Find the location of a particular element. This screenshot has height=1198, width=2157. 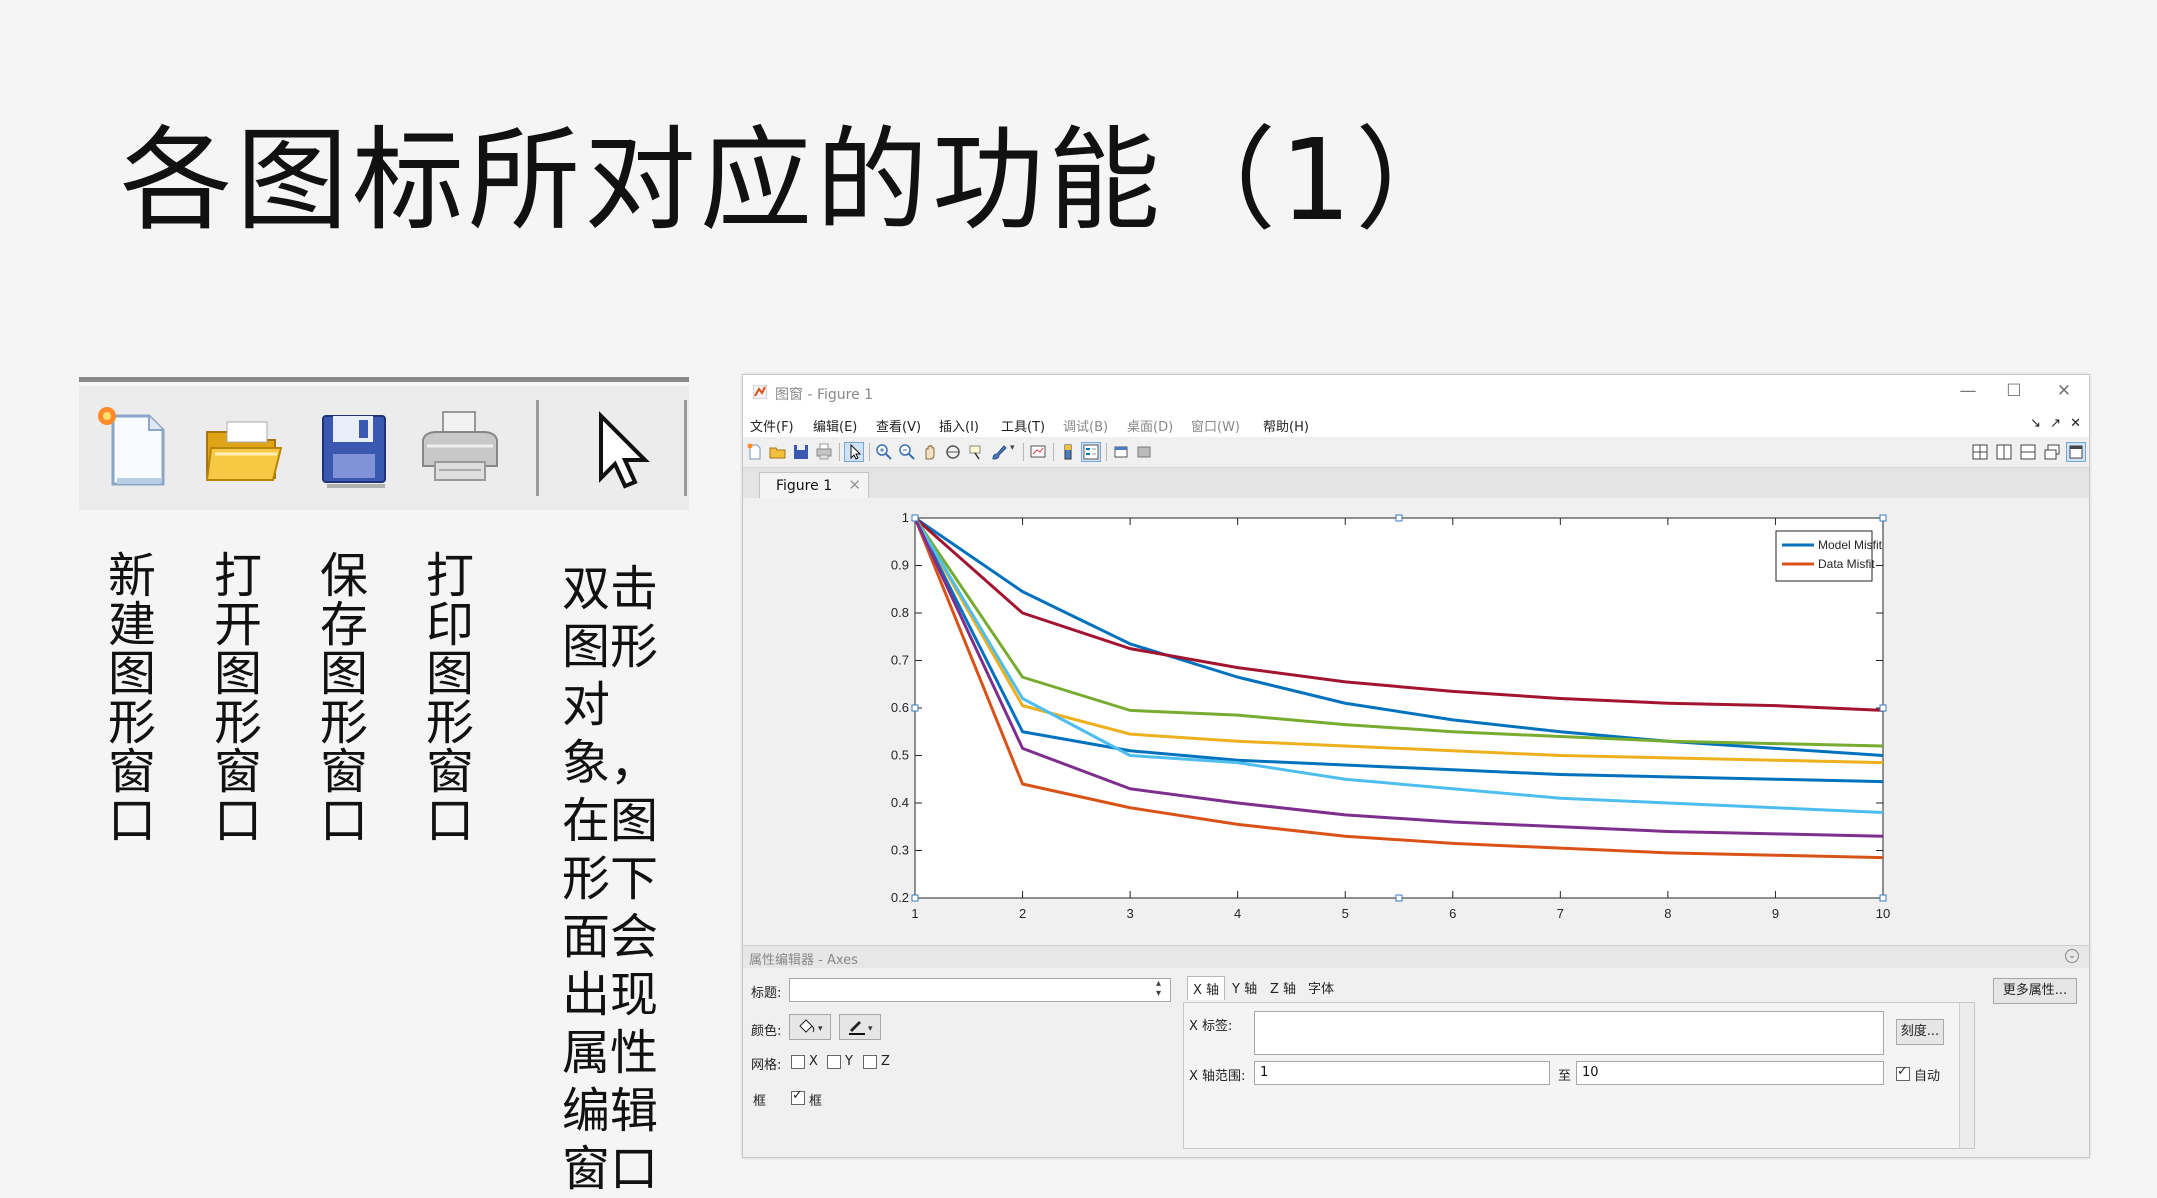

float-window-icon is located at coordinates (2052, 452).